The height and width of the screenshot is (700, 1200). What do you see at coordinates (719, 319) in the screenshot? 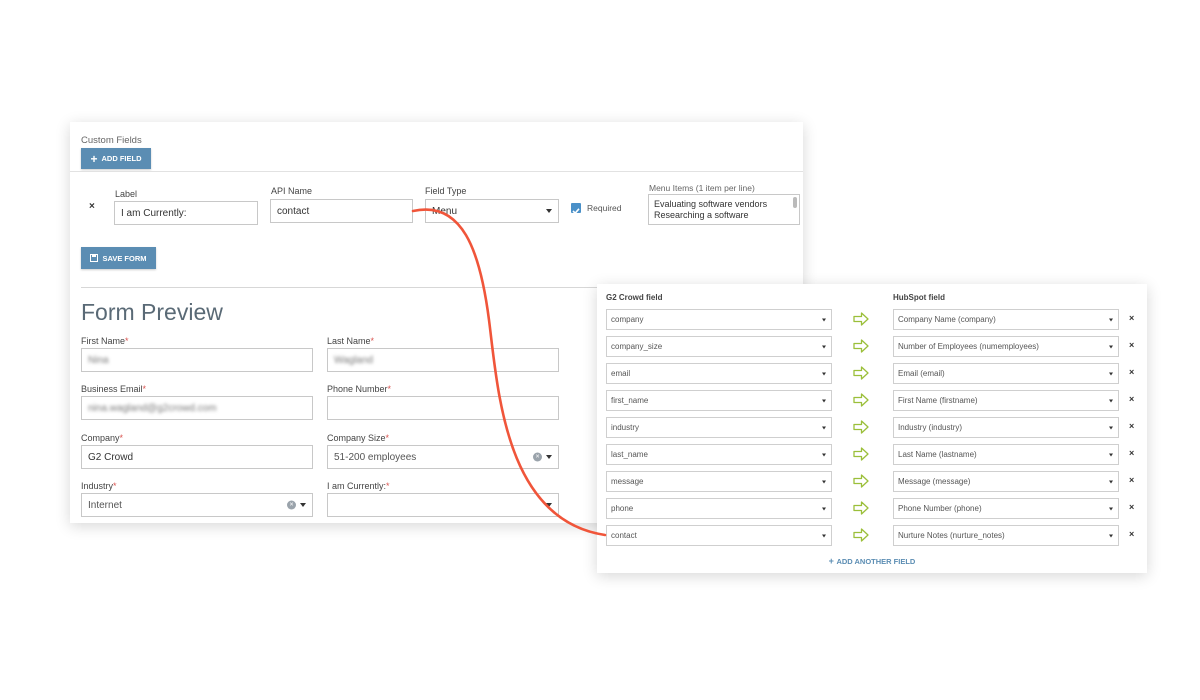
I see `g2-field-select: company` at bounding box center [719, 319].